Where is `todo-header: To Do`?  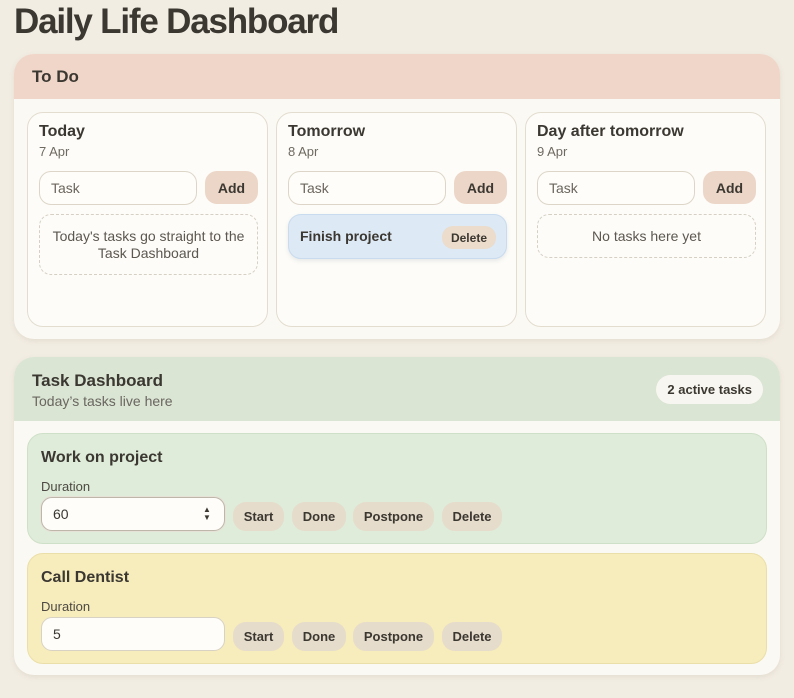 todo-header: To Do is located at coordinates (397, 76).